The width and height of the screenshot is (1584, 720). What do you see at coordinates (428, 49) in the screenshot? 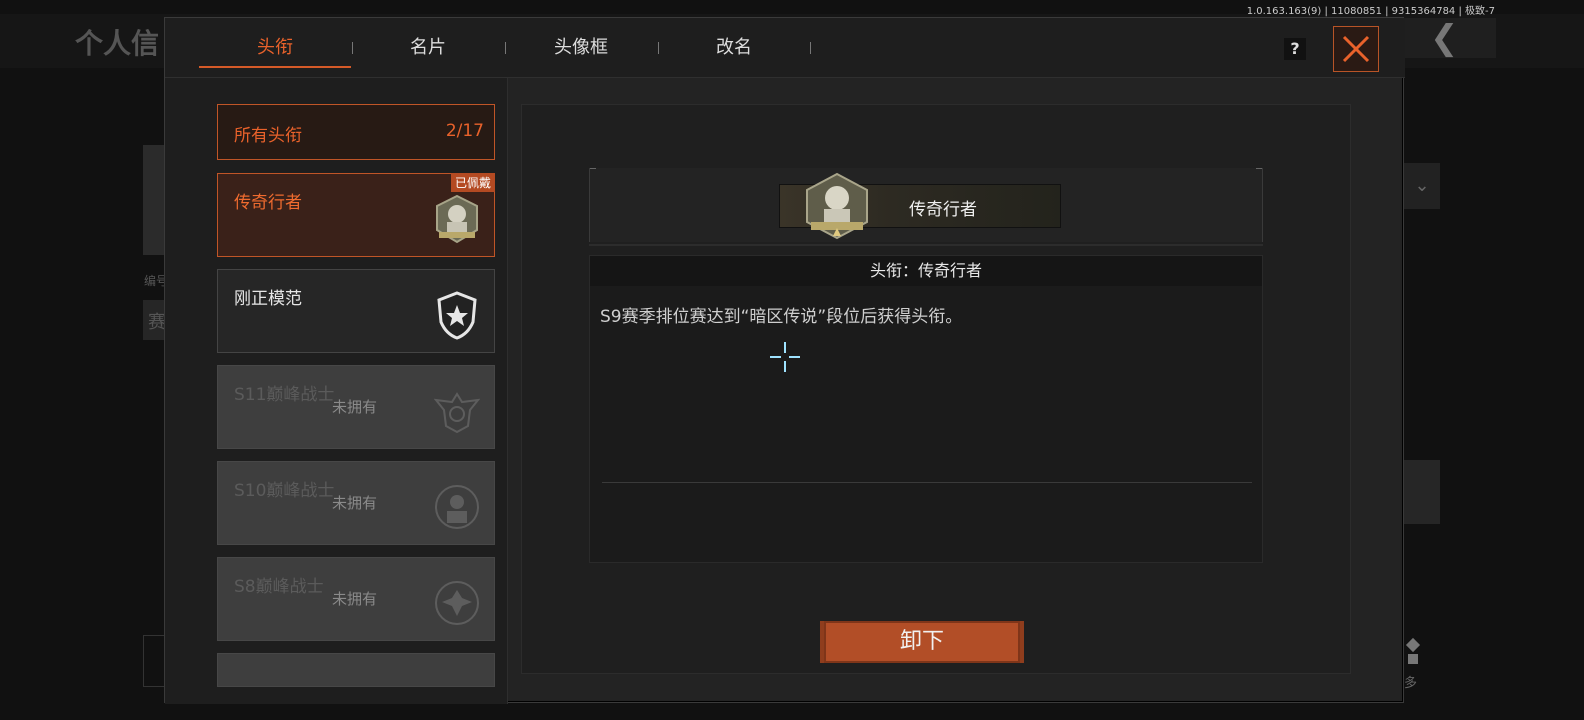
I see `tab-namecard: 名片` at bounding box center [428, 49].